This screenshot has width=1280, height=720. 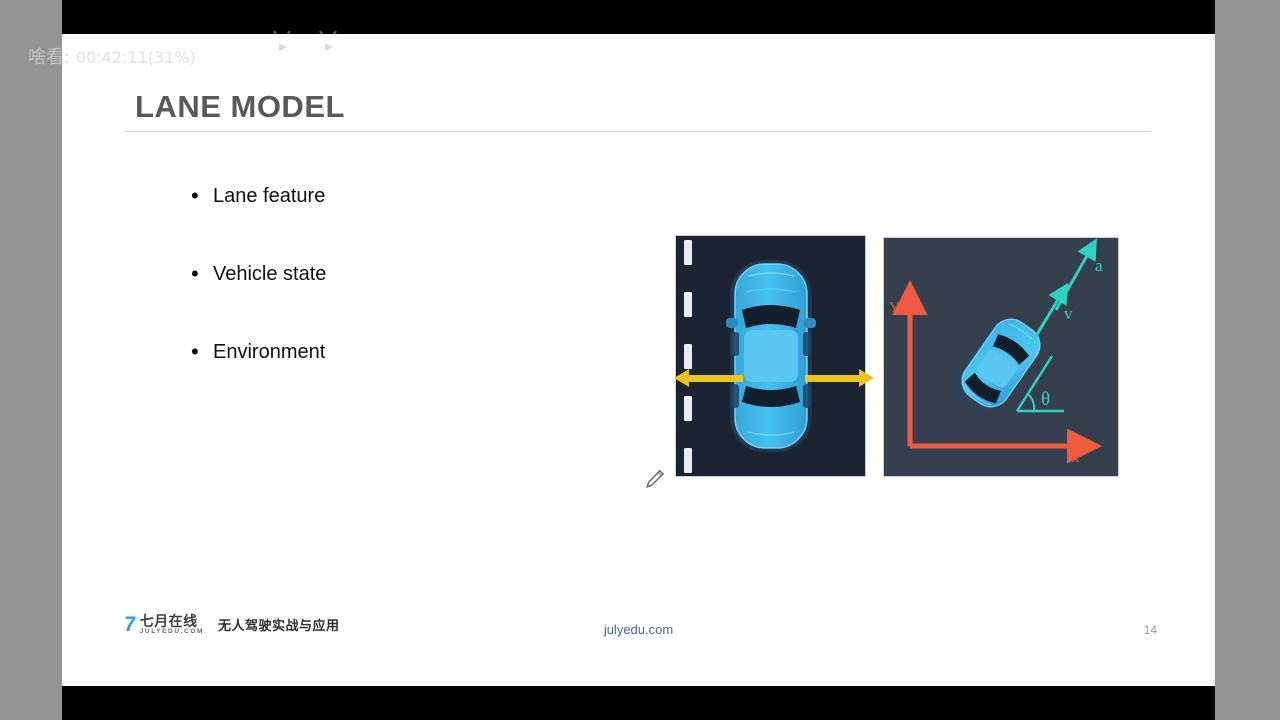 What do you see at coordinates (240, 106) in the screenshot?
I see `page-title: LANE MODEL` at bounding box center [240, 106].